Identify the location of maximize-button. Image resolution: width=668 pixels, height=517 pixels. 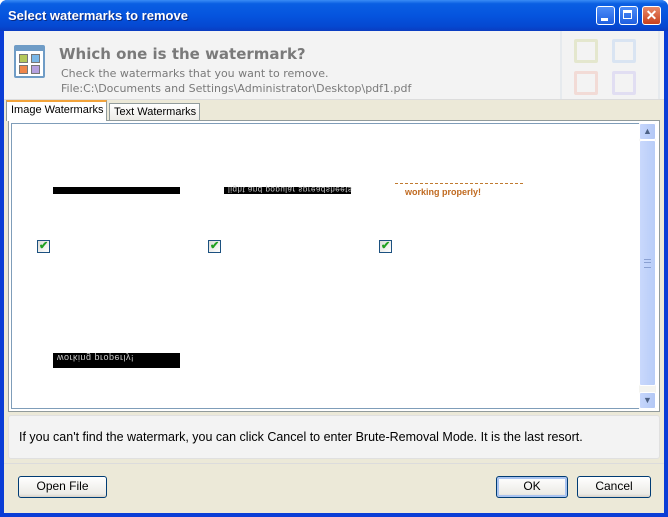
(628, 15).